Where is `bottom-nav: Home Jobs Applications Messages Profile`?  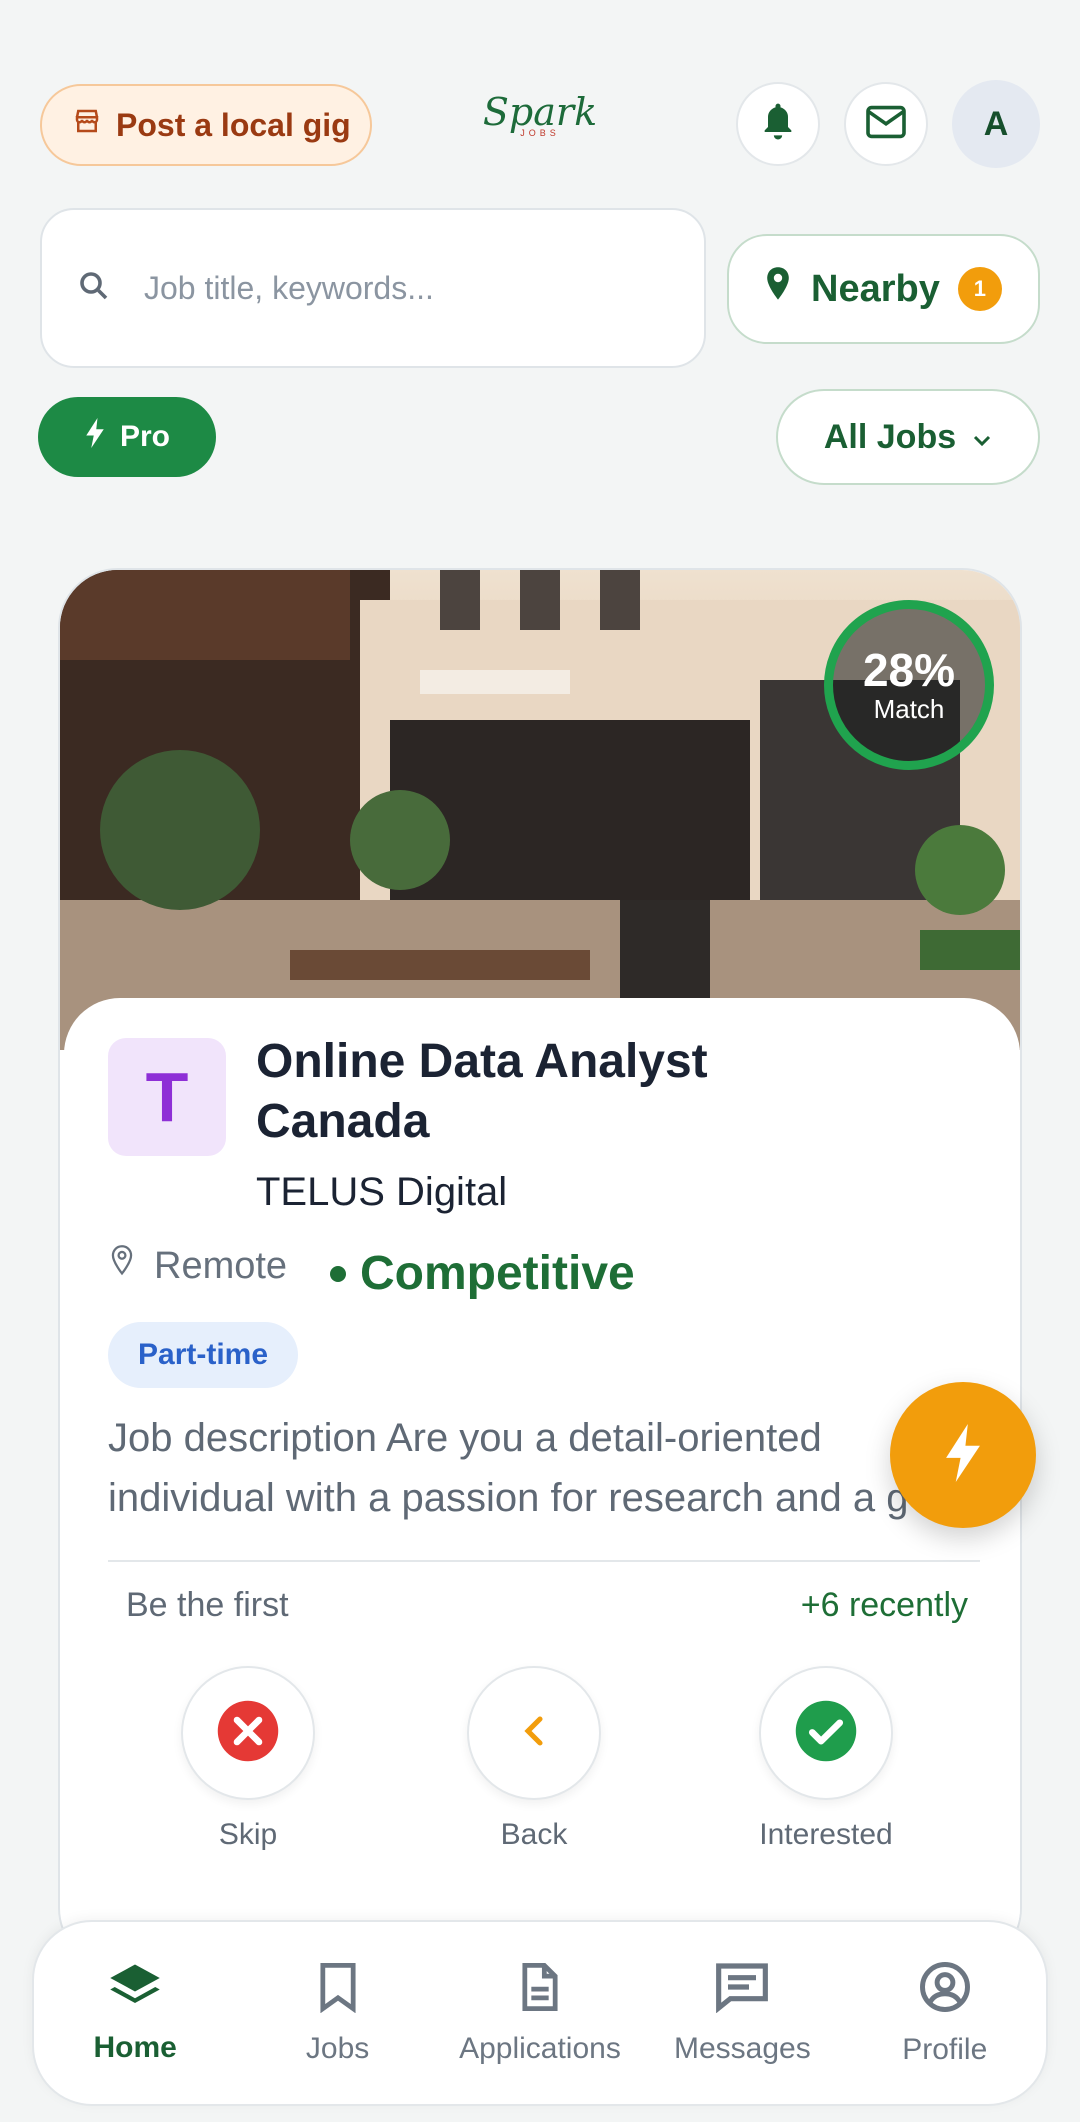
bottom-nav: Home Jobs Applications Messages Profile is located at coordinates (540, 2013).